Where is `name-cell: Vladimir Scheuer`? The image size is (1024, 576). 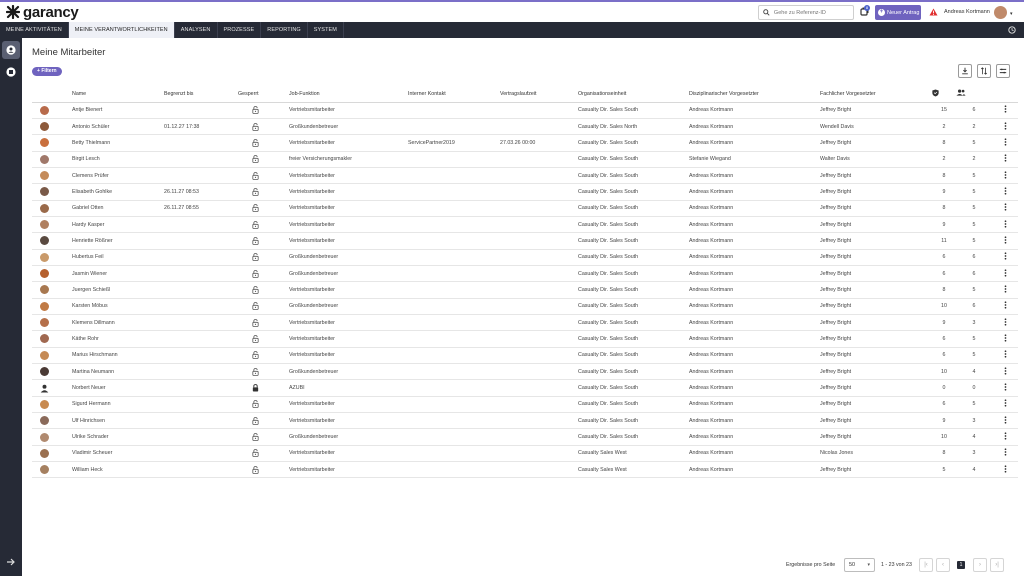 name-cell: Vladimir Scheuer is located at coordinates (116, 454).